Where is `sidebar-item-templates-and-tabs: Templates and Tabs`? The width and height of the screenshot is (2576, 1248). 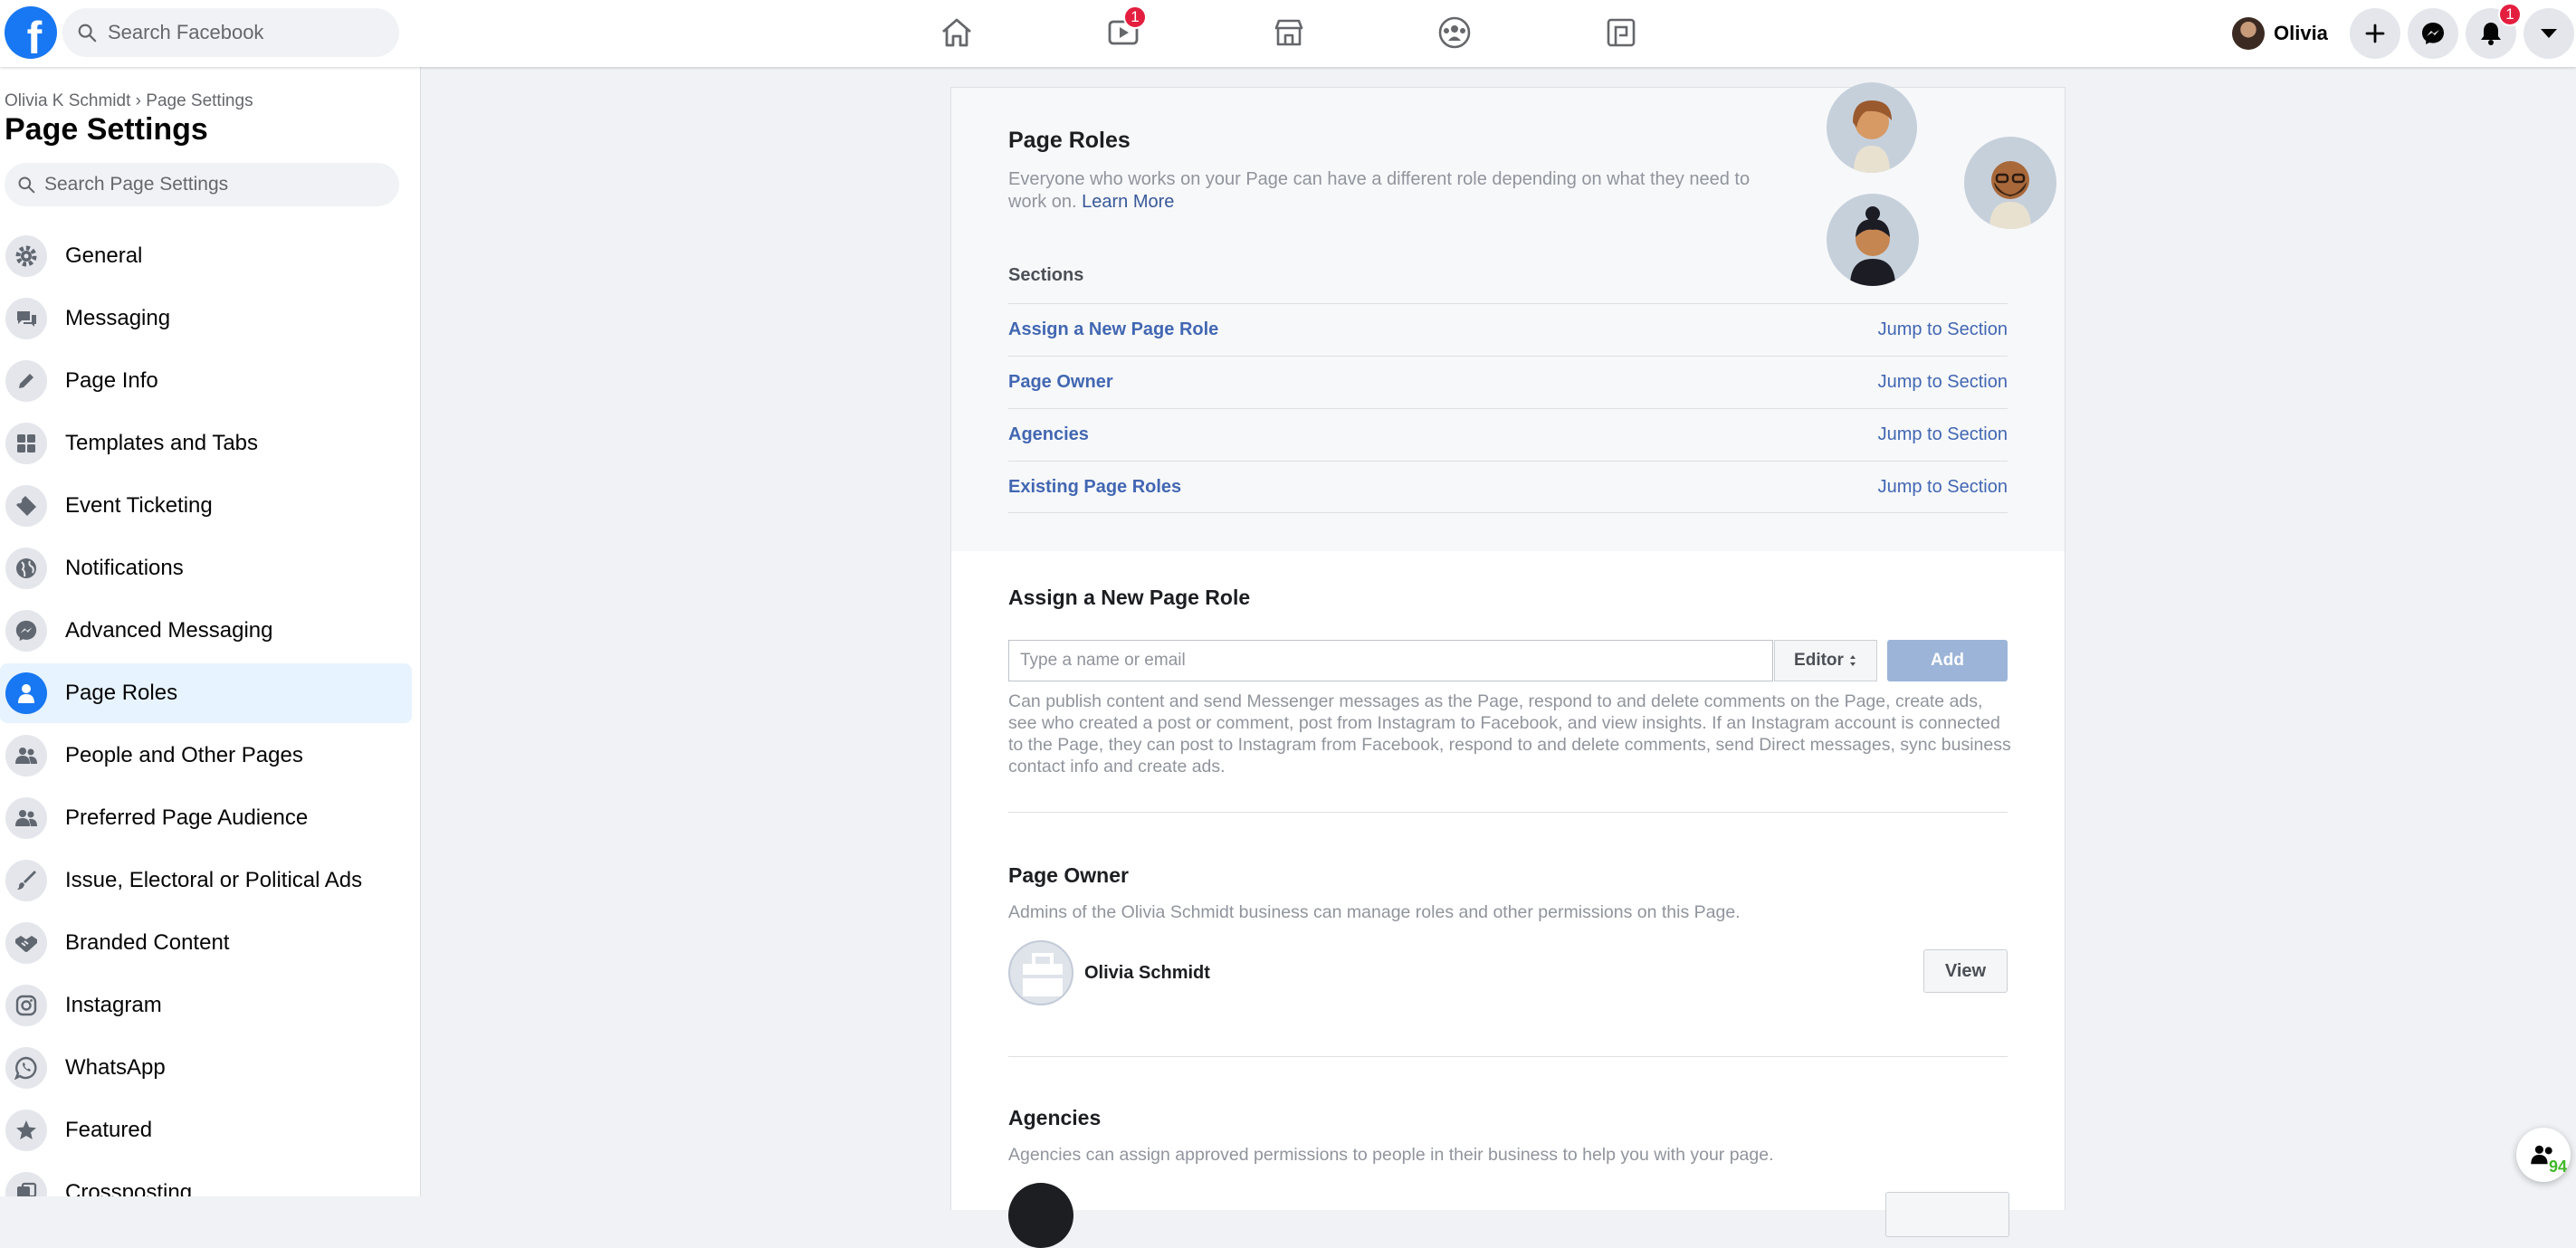
sidebar-item-templates-and-tabs: Templates and Tabs is located at coordinates (206, 443).